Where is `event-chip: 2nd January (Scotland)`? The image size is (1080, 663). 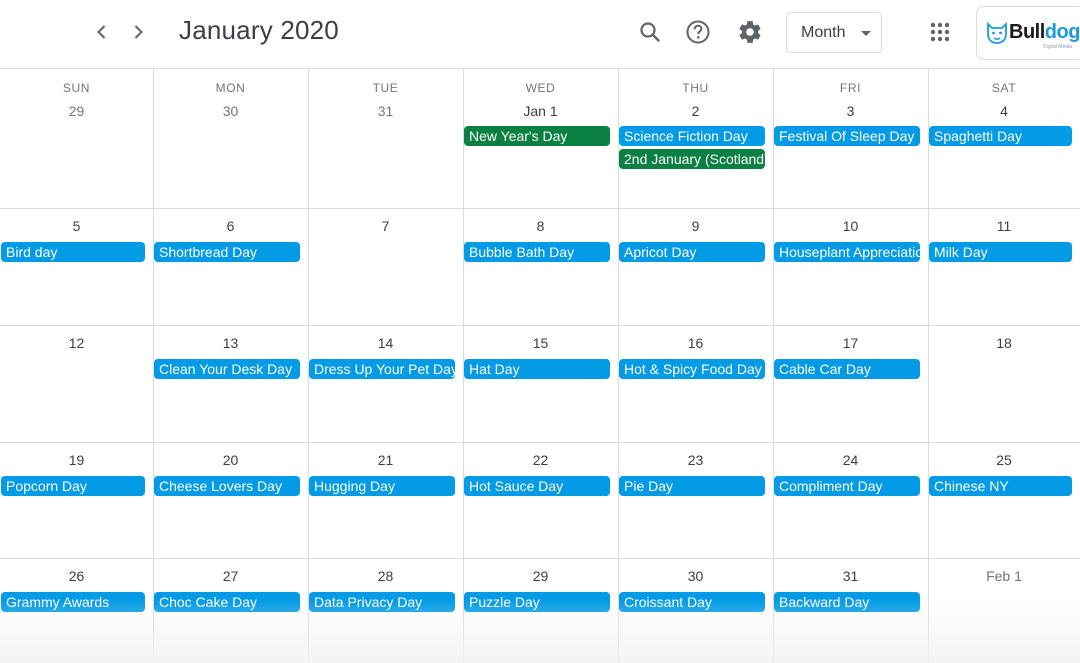 event-chip: 2nd January (Scotland) is located at coordinates (692, 159).